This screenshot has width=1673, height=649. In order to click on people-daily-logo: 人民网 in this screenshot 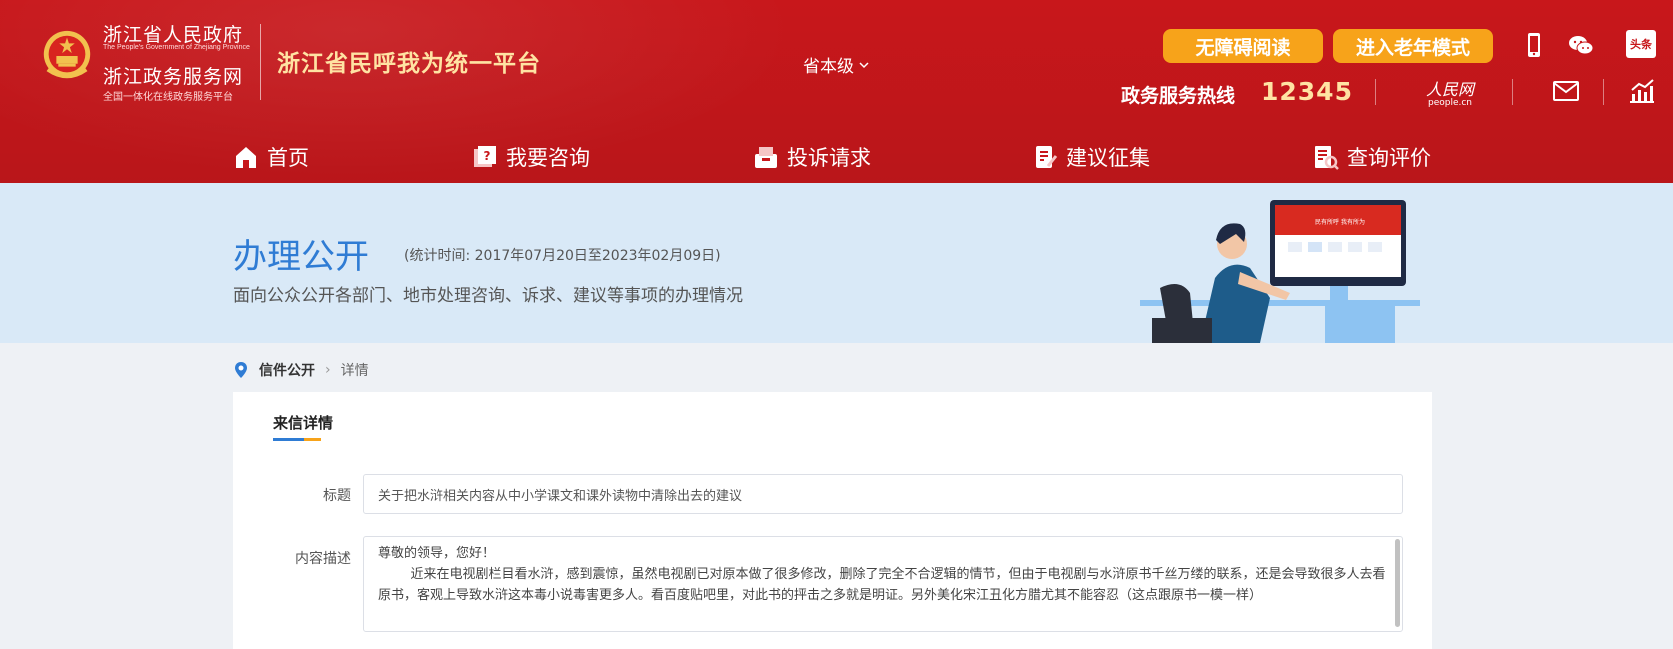, I will do `click(1449, 89)`.